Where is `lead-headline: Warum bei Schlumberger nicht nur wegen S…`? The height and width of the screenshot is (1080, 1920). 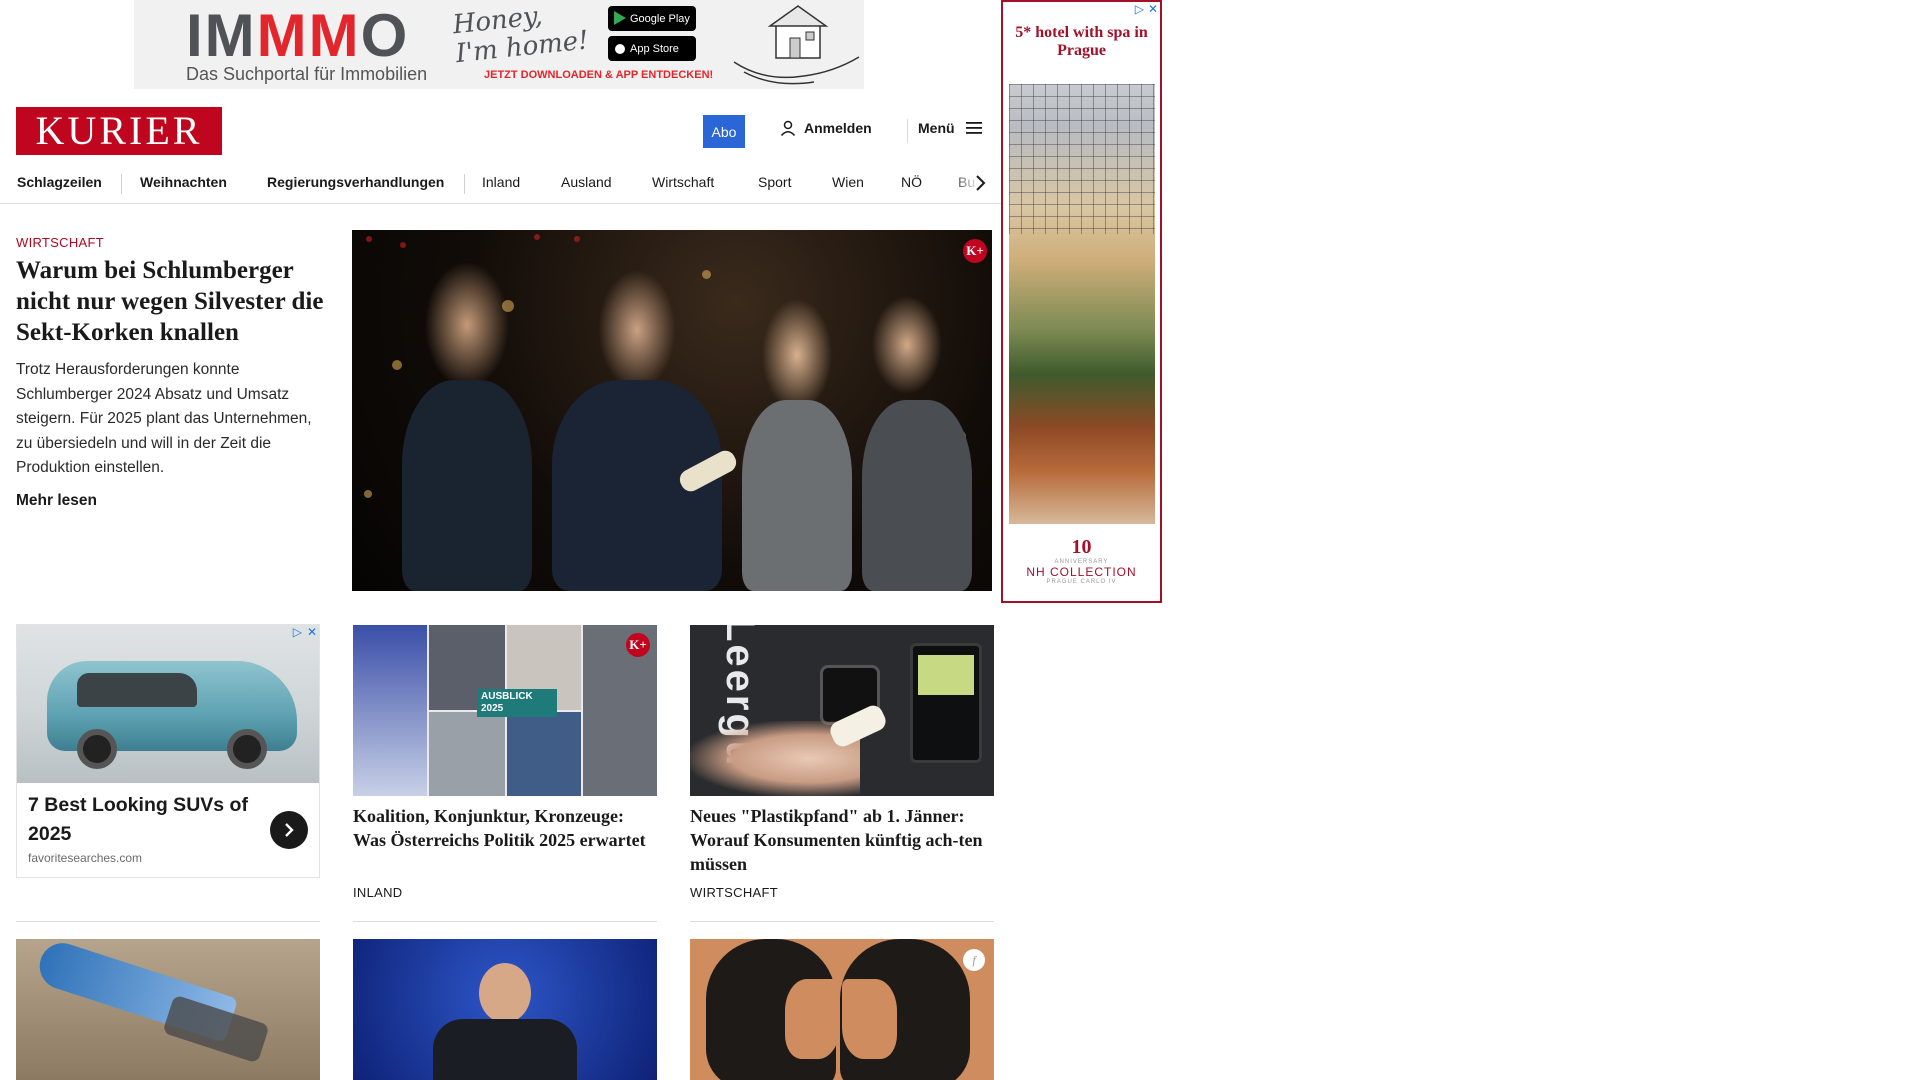
lead-headline: Warum bei Schlumberger nicht nur wegen S… is located at coordinates (171, 301).